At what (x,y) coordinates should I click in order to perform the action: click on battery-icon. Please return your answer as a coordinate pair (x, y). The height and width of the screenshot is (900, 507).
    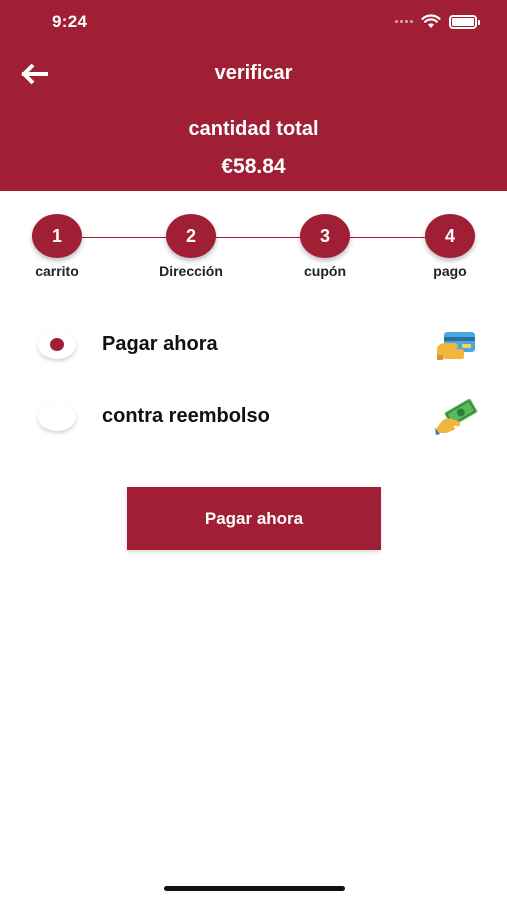
    Looking at the image, I should click on (464, 21).